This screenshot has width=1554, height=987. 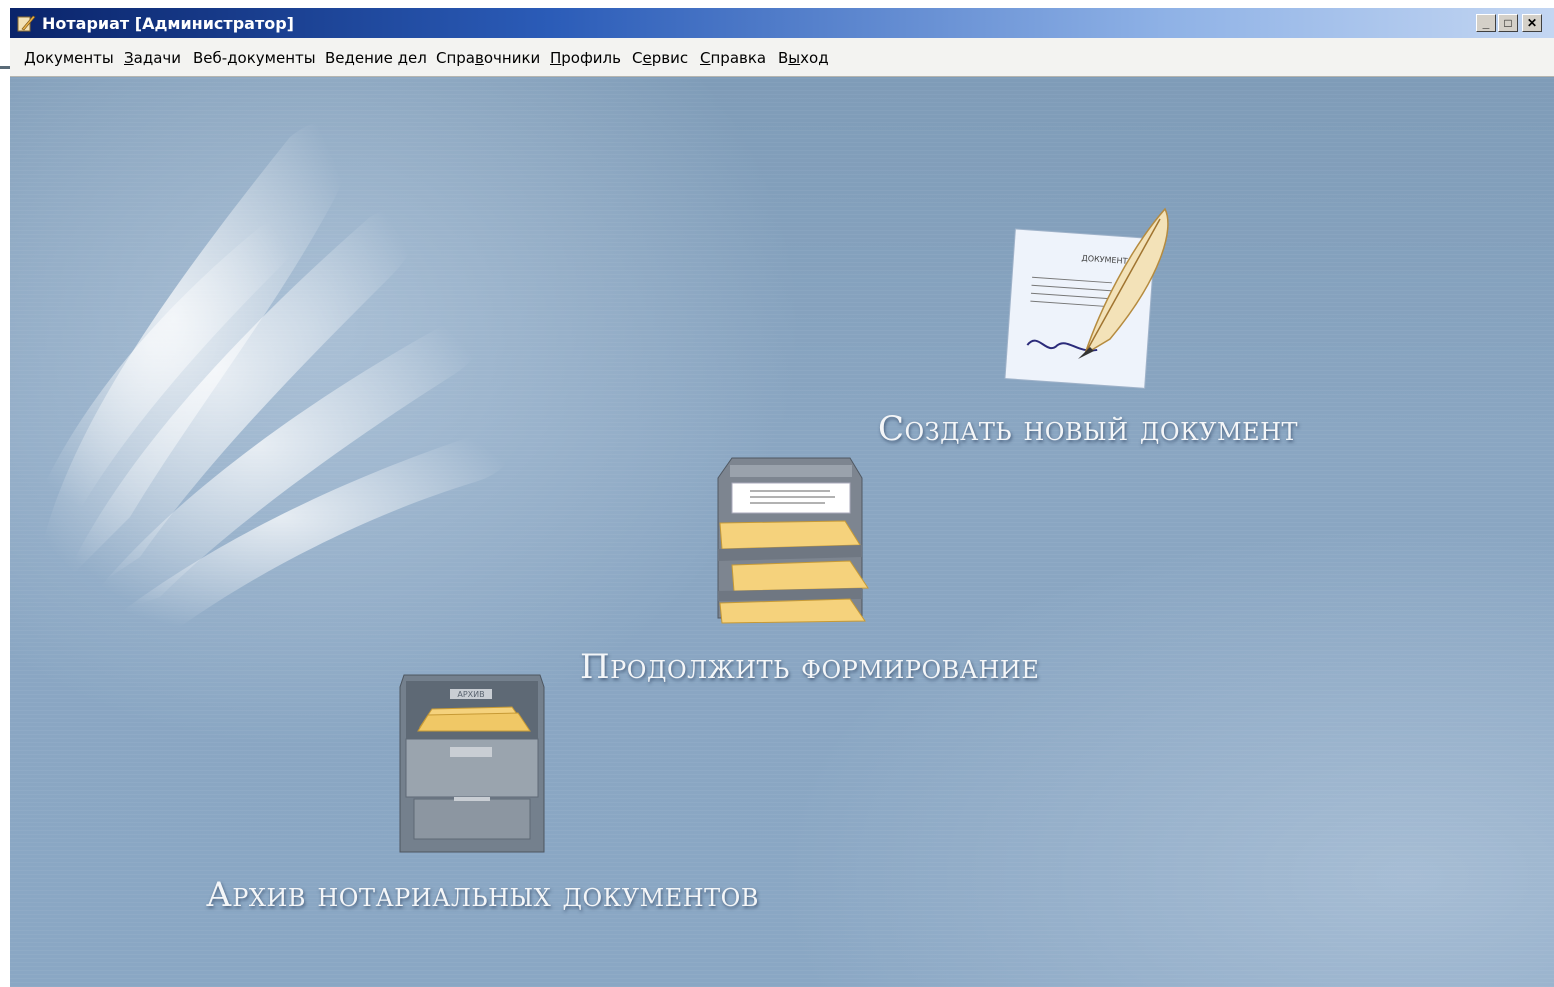 I want to click on svg-text: АРХИВ, so click(x=470, y=694).